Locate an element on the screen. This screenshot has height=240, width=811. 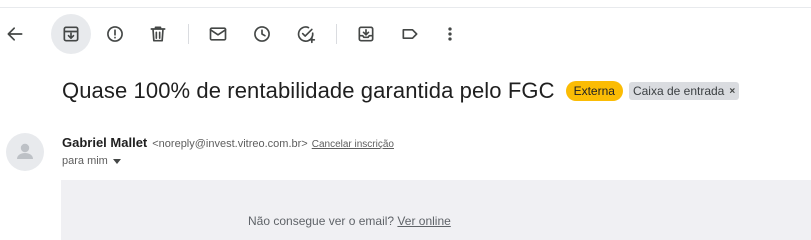
add-task-icon is located at coordinates (306, 35).